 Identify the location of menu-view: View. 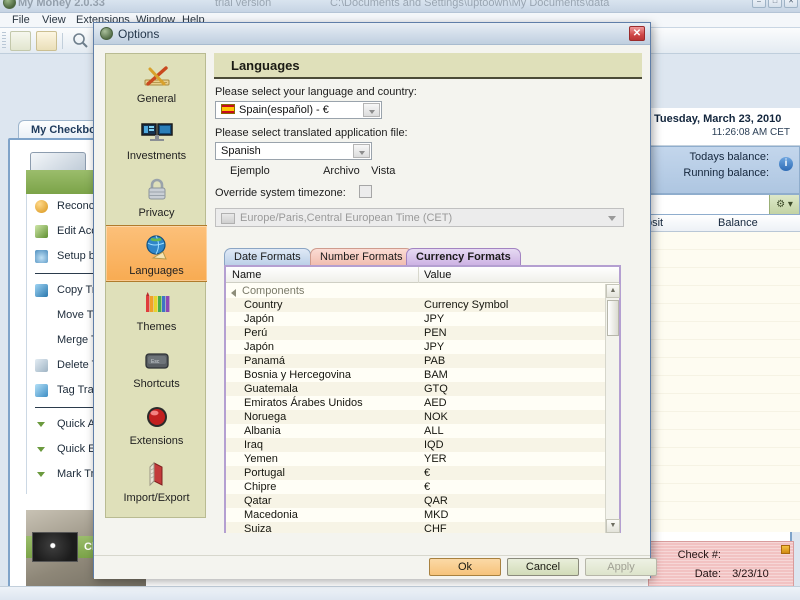
(54, 20).